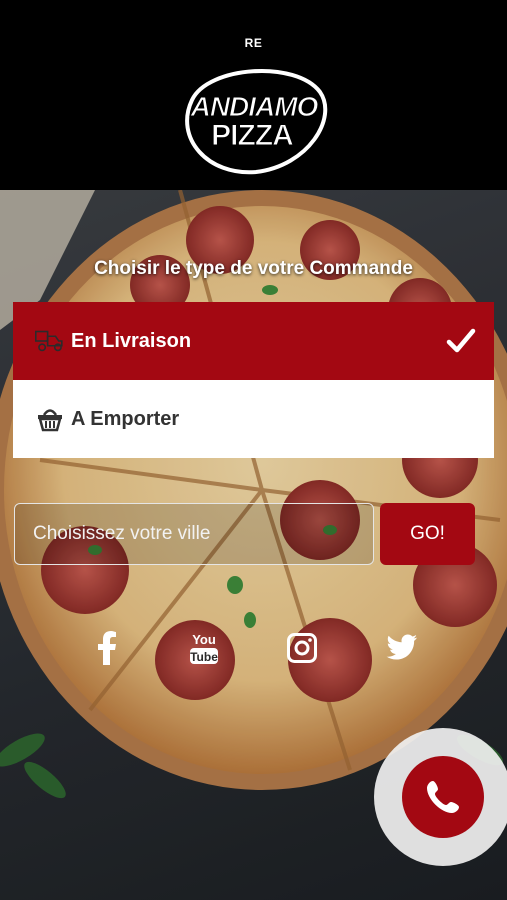 The width and height of the screenshot is (507, 900). I want to click on order-type-heading: Choisir le type de votre Commande, so click(253, 268).